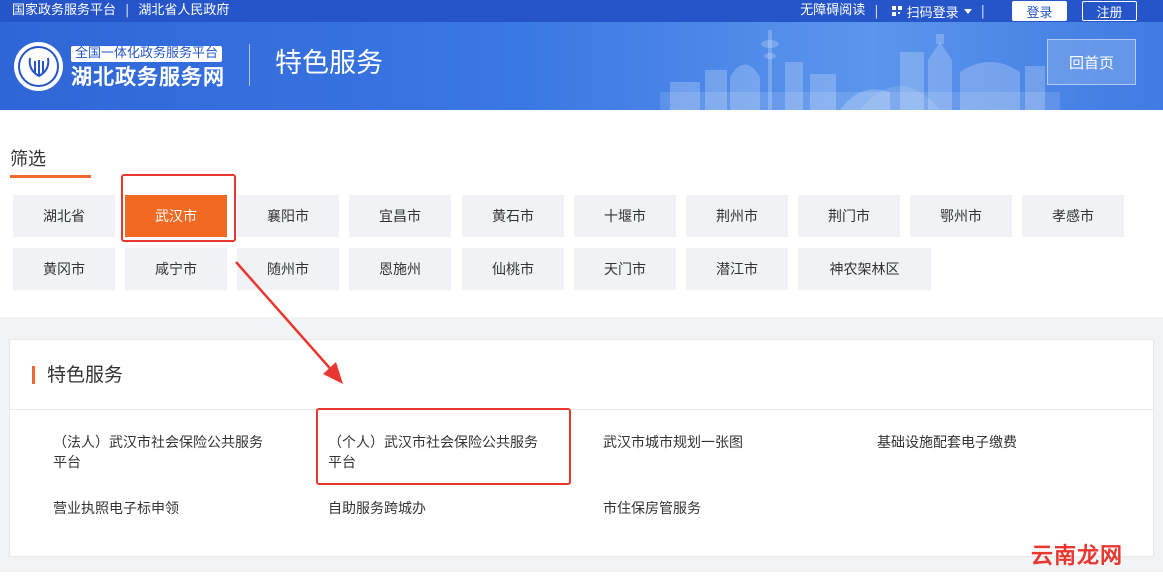  I want to click on chevron-down-icon, so click(967, 11).